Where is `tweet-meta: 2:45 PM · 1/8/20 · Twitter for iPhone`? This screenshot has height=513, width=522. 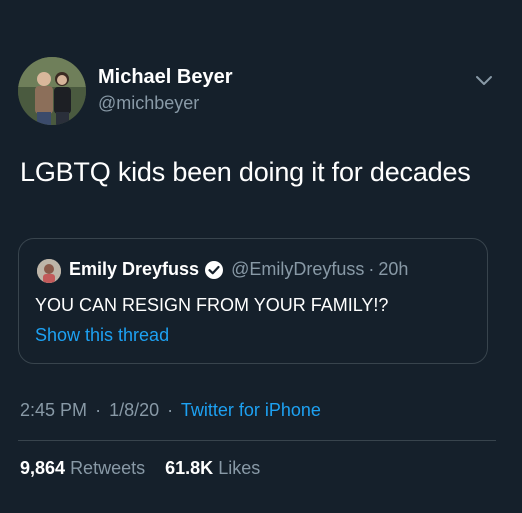
tweet-meta: 2:45 PM · 1/8/20 · Twitter for iPhone is located at coordinates (170, 410).